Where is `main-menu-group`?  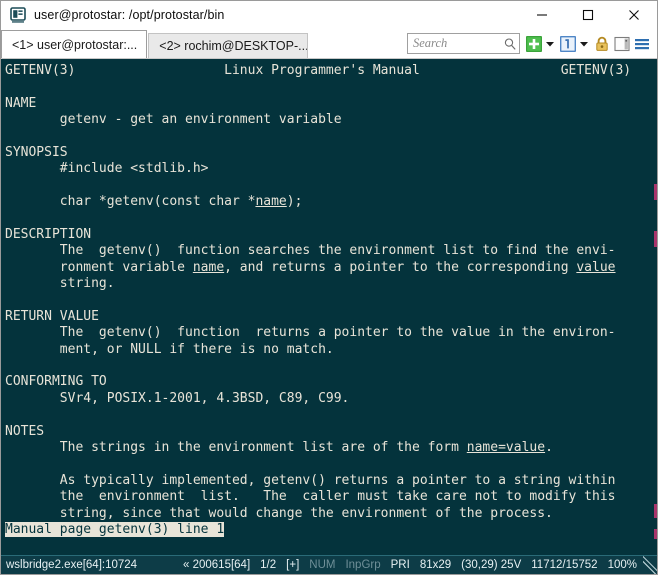
main-menu-group is located at coordinates (642, 44).